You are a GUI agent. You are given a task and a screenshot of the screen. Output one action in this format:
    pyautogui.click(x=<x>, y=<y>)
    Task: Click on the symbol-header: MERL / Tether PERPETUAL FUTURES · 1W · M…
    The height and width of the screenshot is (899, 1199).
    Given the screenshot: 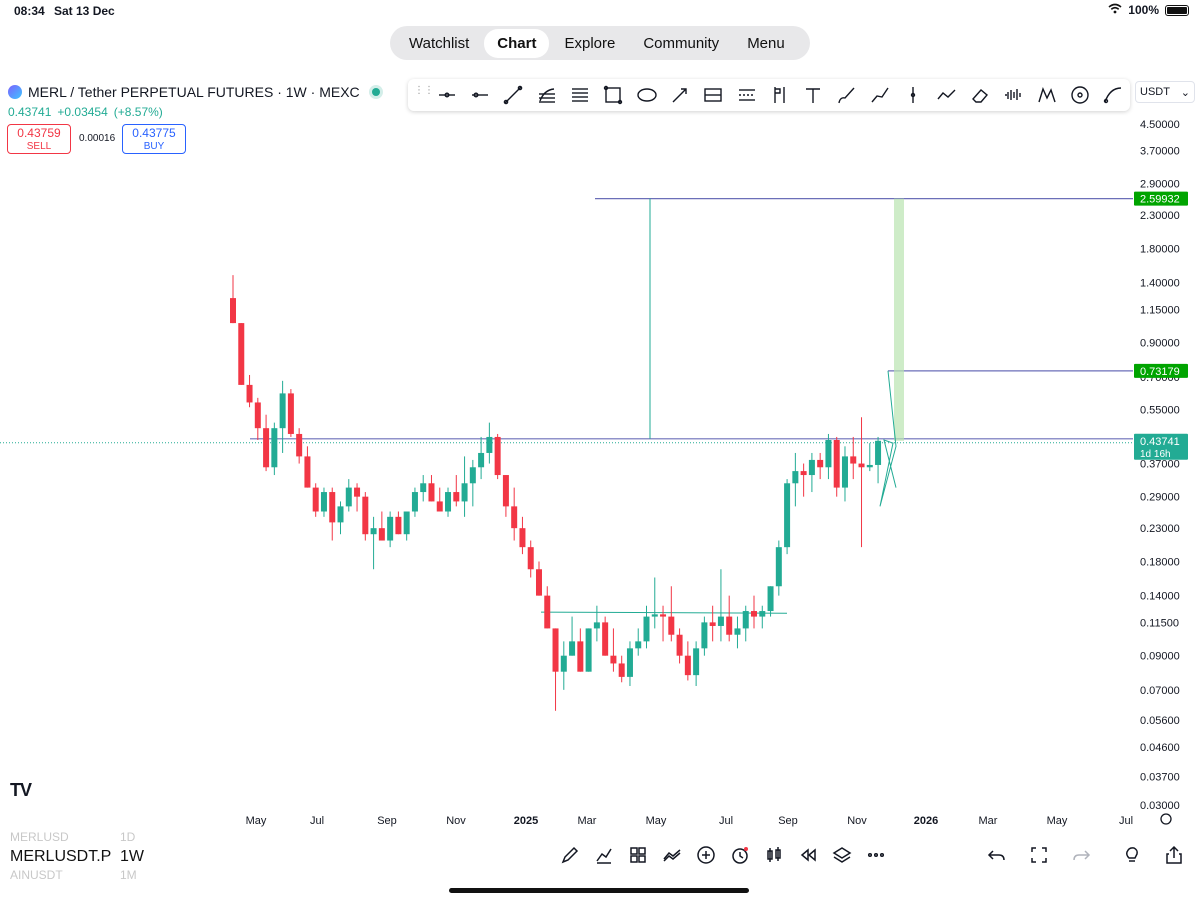 What is the action you would take?
    pyautogui.click(x=194, y=92)
    